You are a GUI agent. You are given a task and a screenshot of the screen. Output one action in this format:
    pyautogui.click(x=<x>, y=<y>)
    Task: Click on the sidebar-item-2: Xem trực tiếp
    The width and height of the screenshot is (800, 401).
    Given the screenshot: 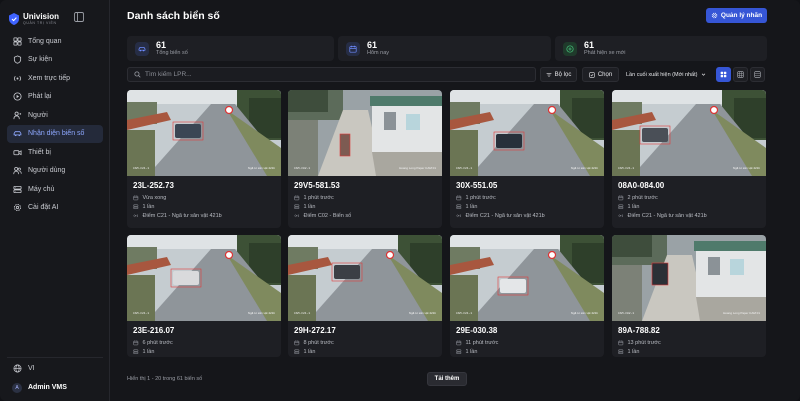 What is the action you would take?
    pyautogui.click(x=55, y=78)
    